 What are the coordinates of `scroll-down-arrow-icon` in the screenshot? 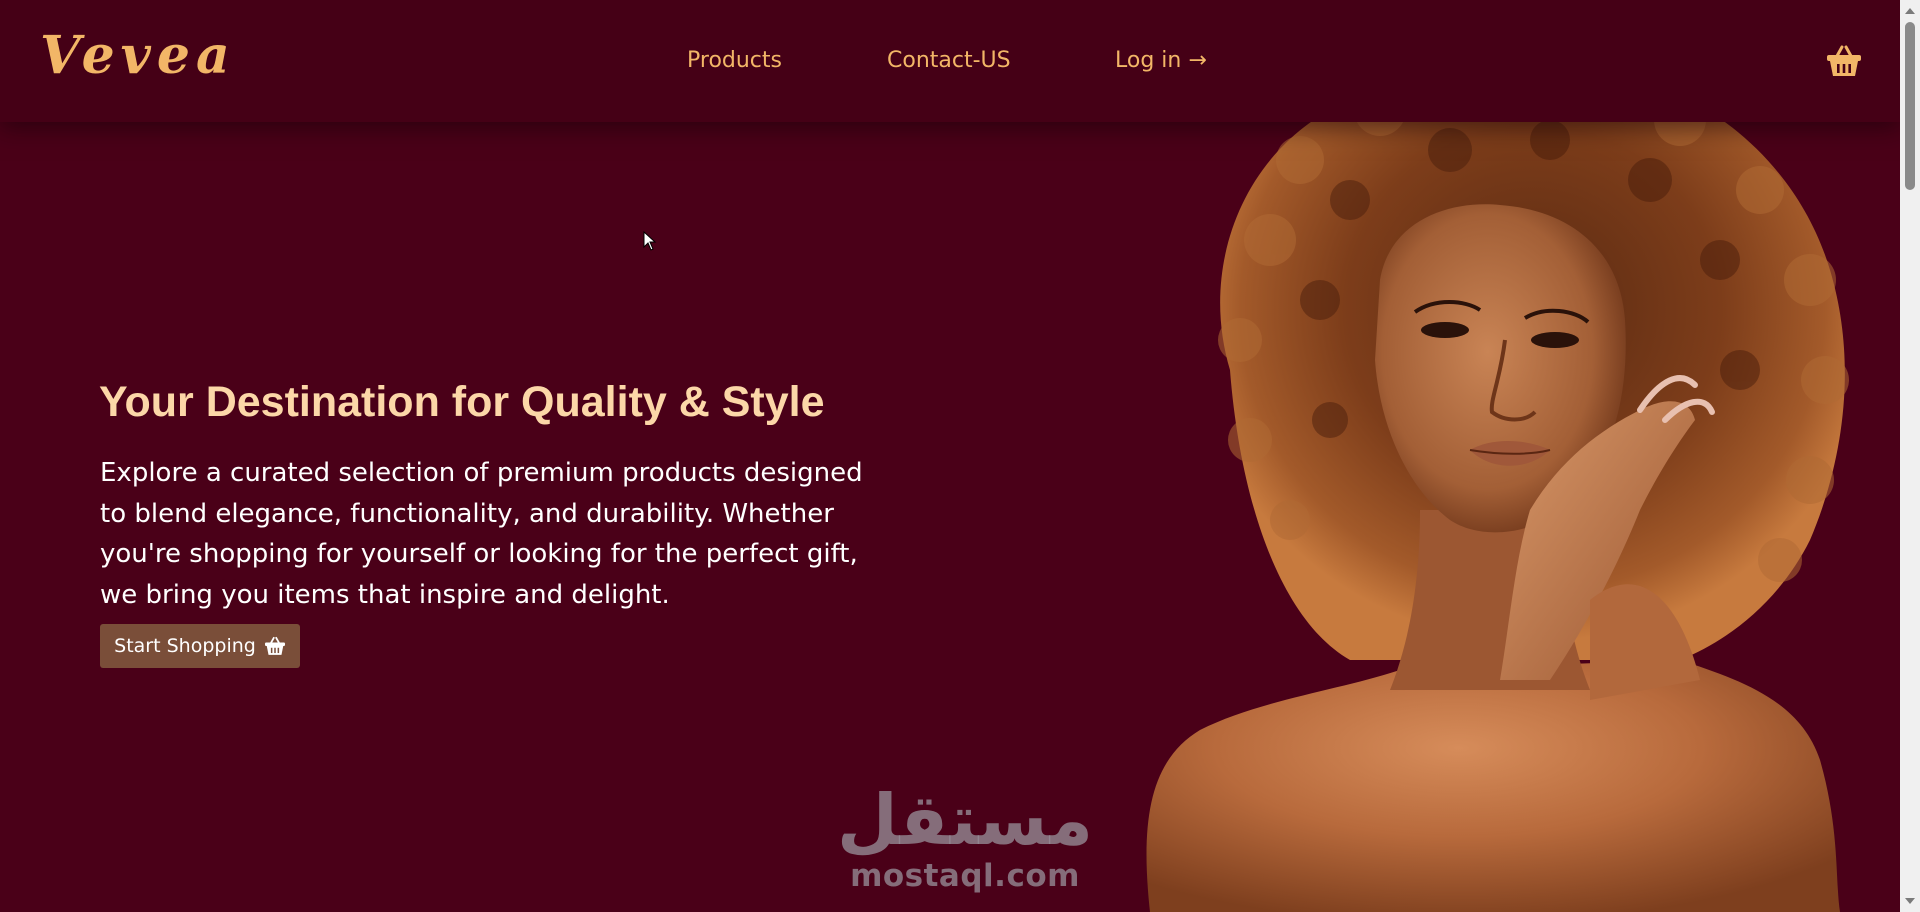 It's located at (1910, 901).